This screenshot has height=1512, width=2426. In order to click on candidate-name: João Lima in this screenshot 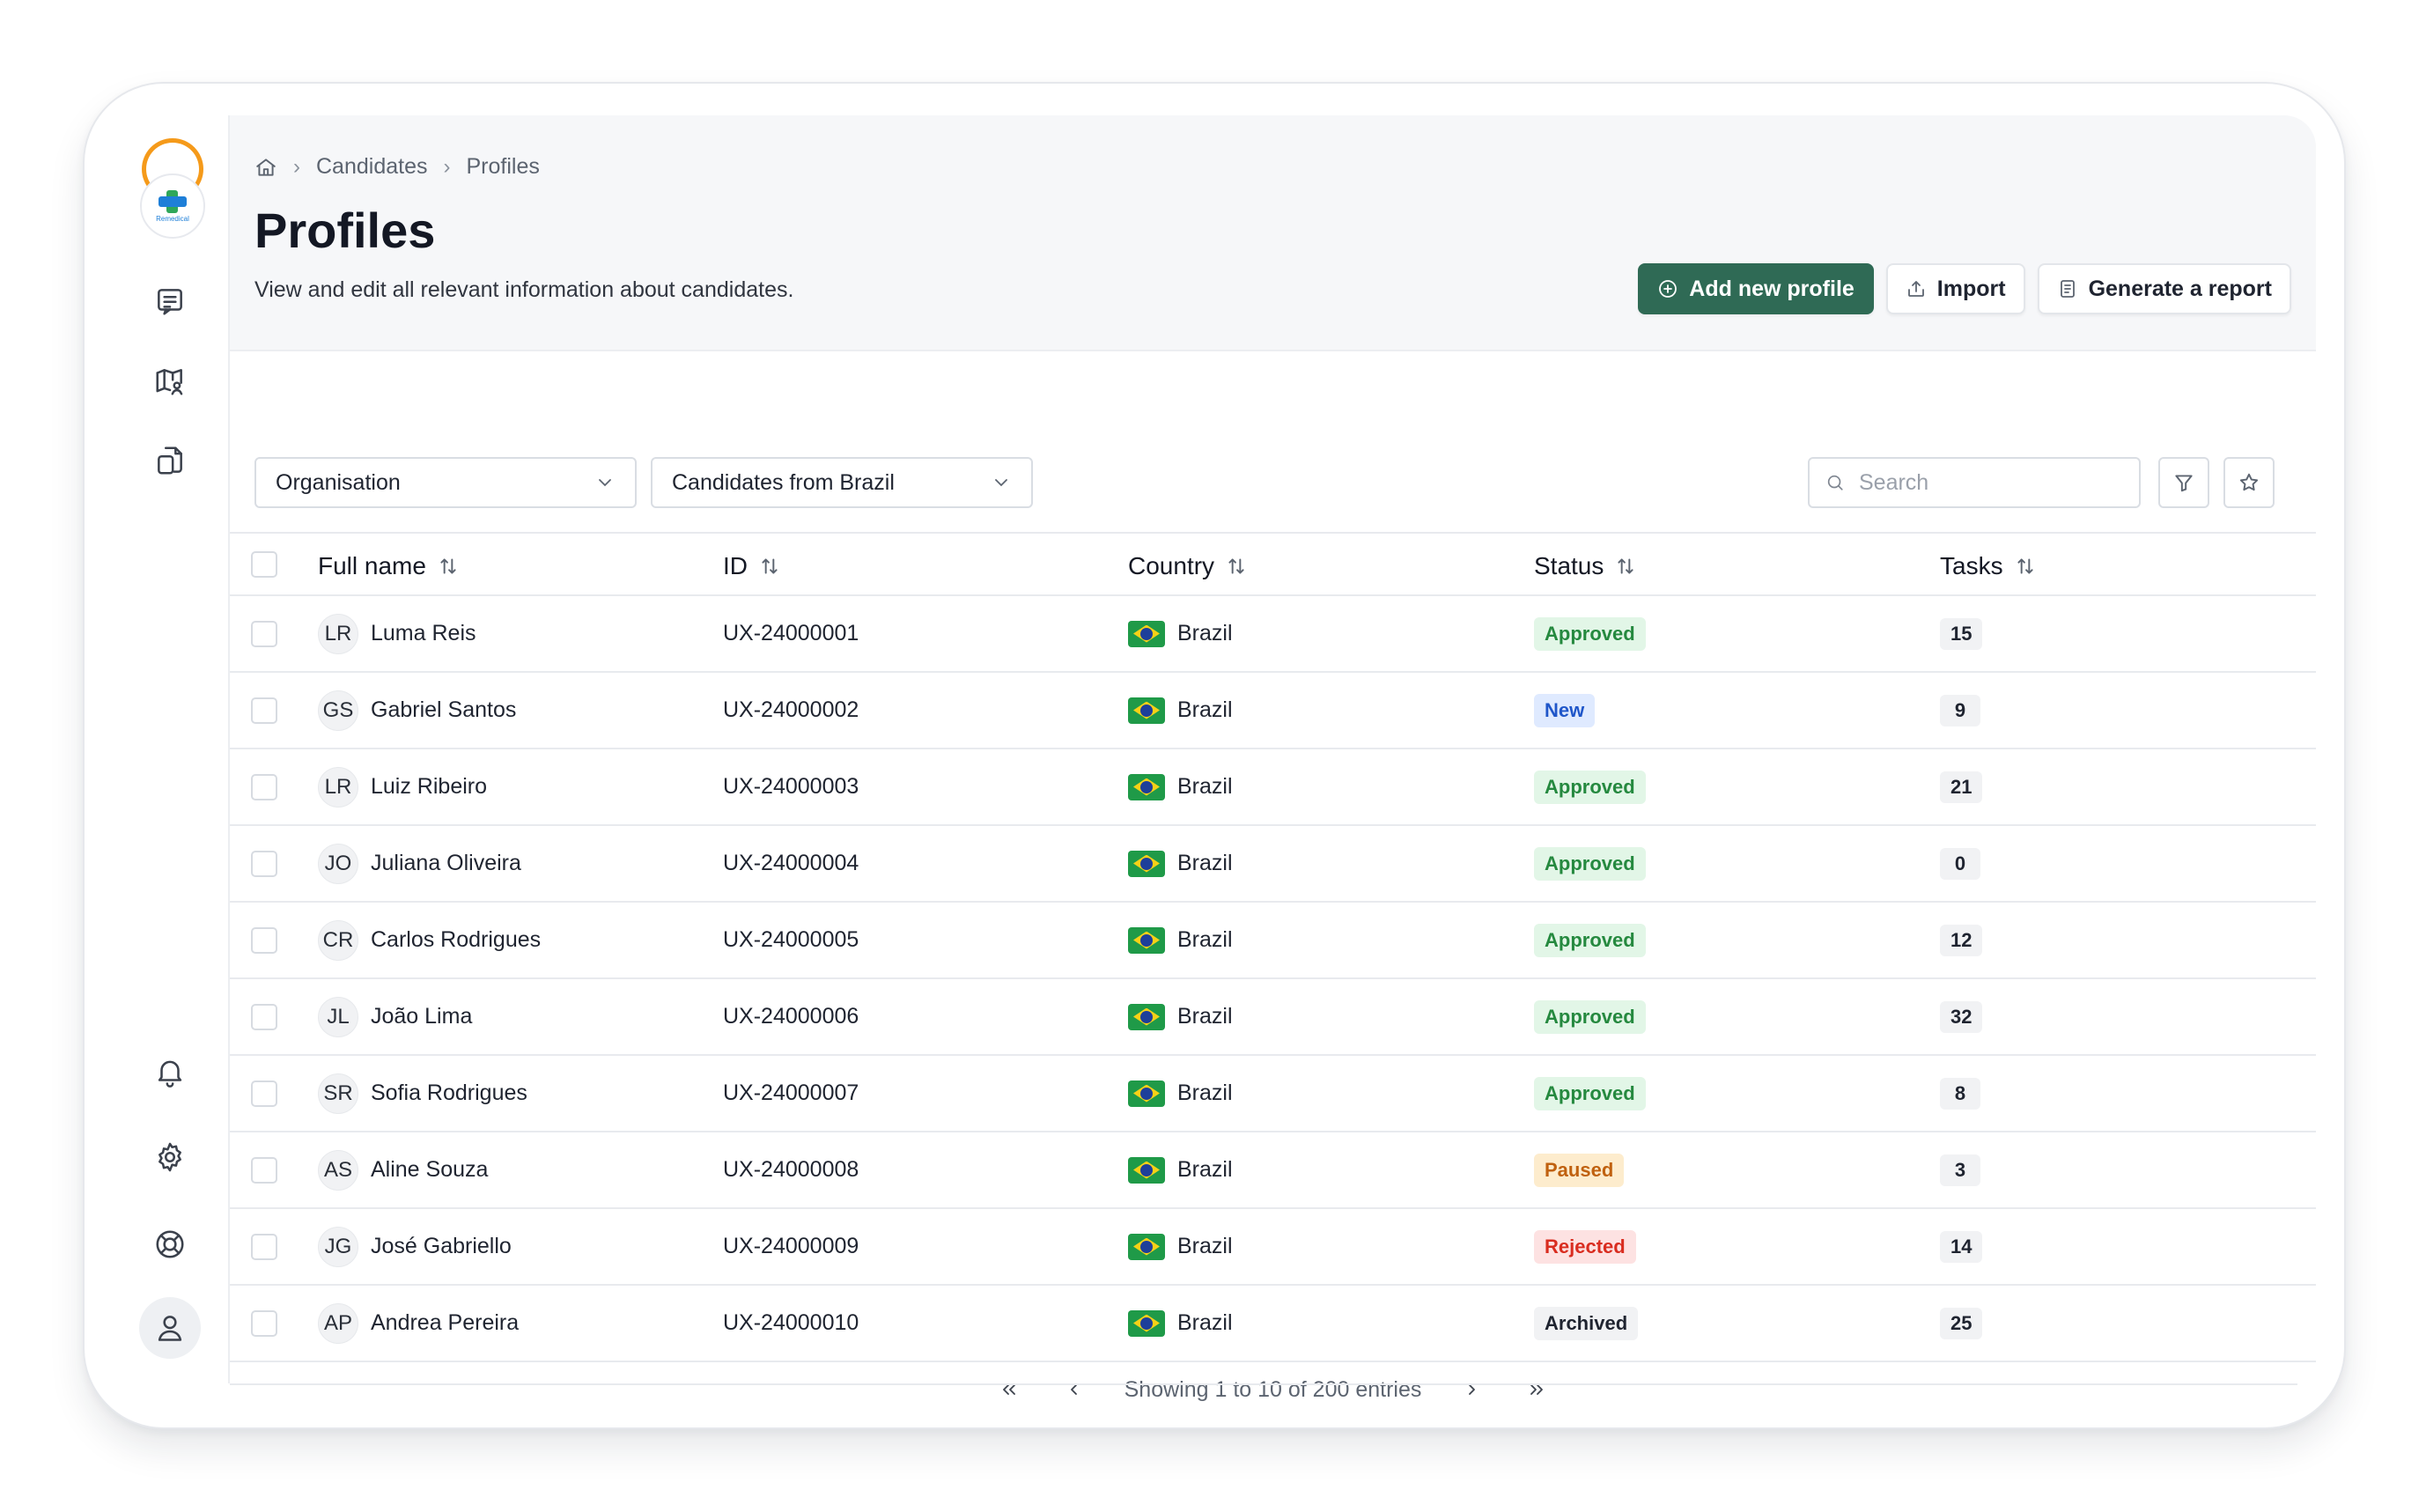, I will do `click(421, 1017)`.